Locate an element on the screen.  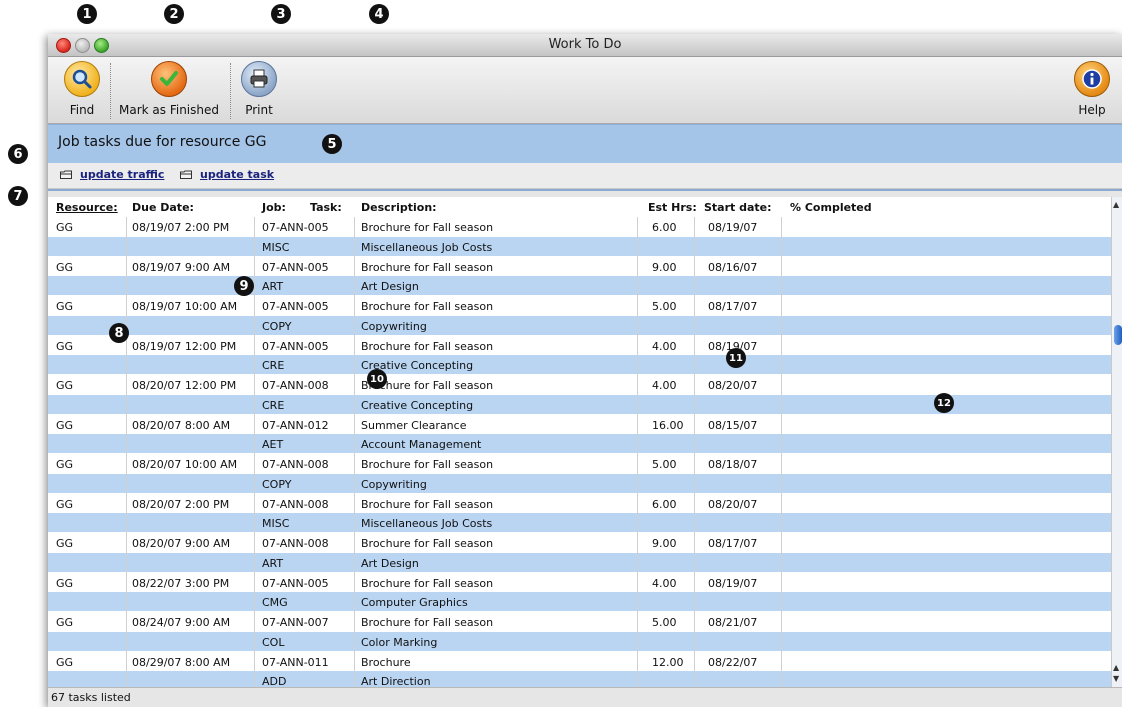
col-due-date-header: Due Date: is located at coordinates (163, 207).